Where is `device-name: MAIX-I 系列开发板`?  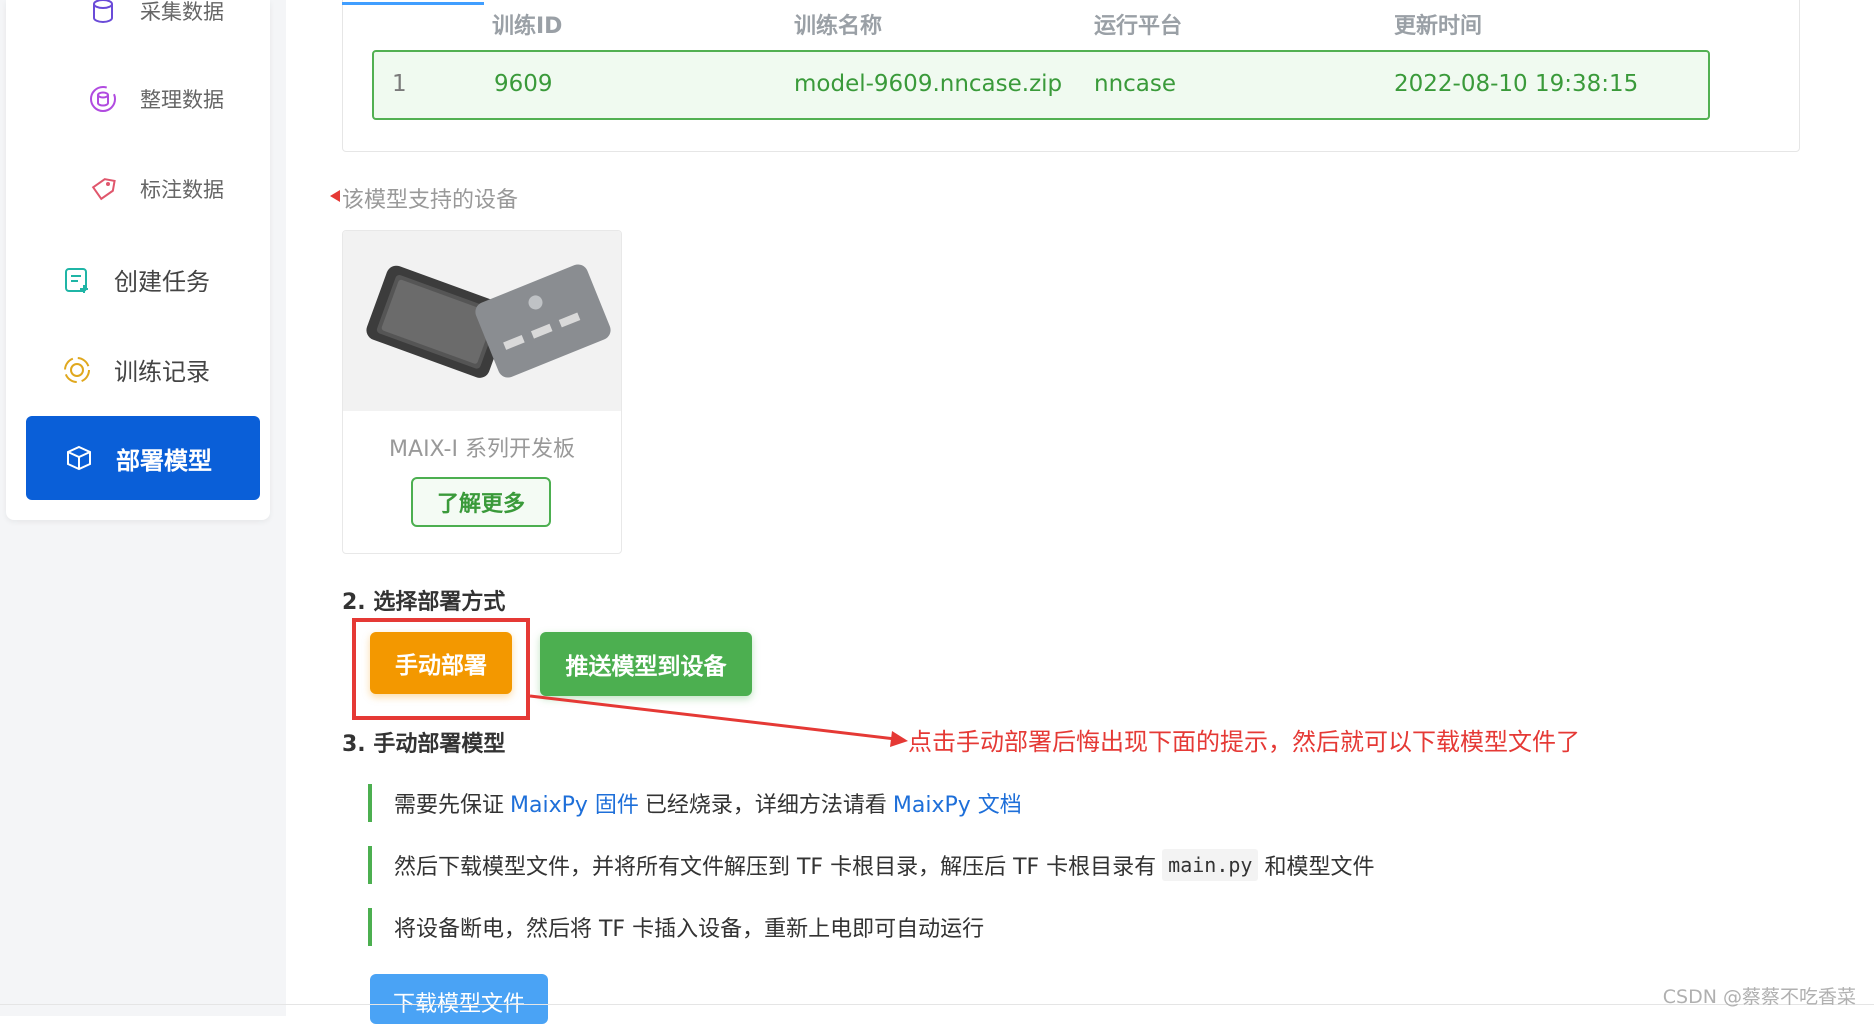 device-name: MAIX-I 系列开发板 is located at coordinates (482, 449).